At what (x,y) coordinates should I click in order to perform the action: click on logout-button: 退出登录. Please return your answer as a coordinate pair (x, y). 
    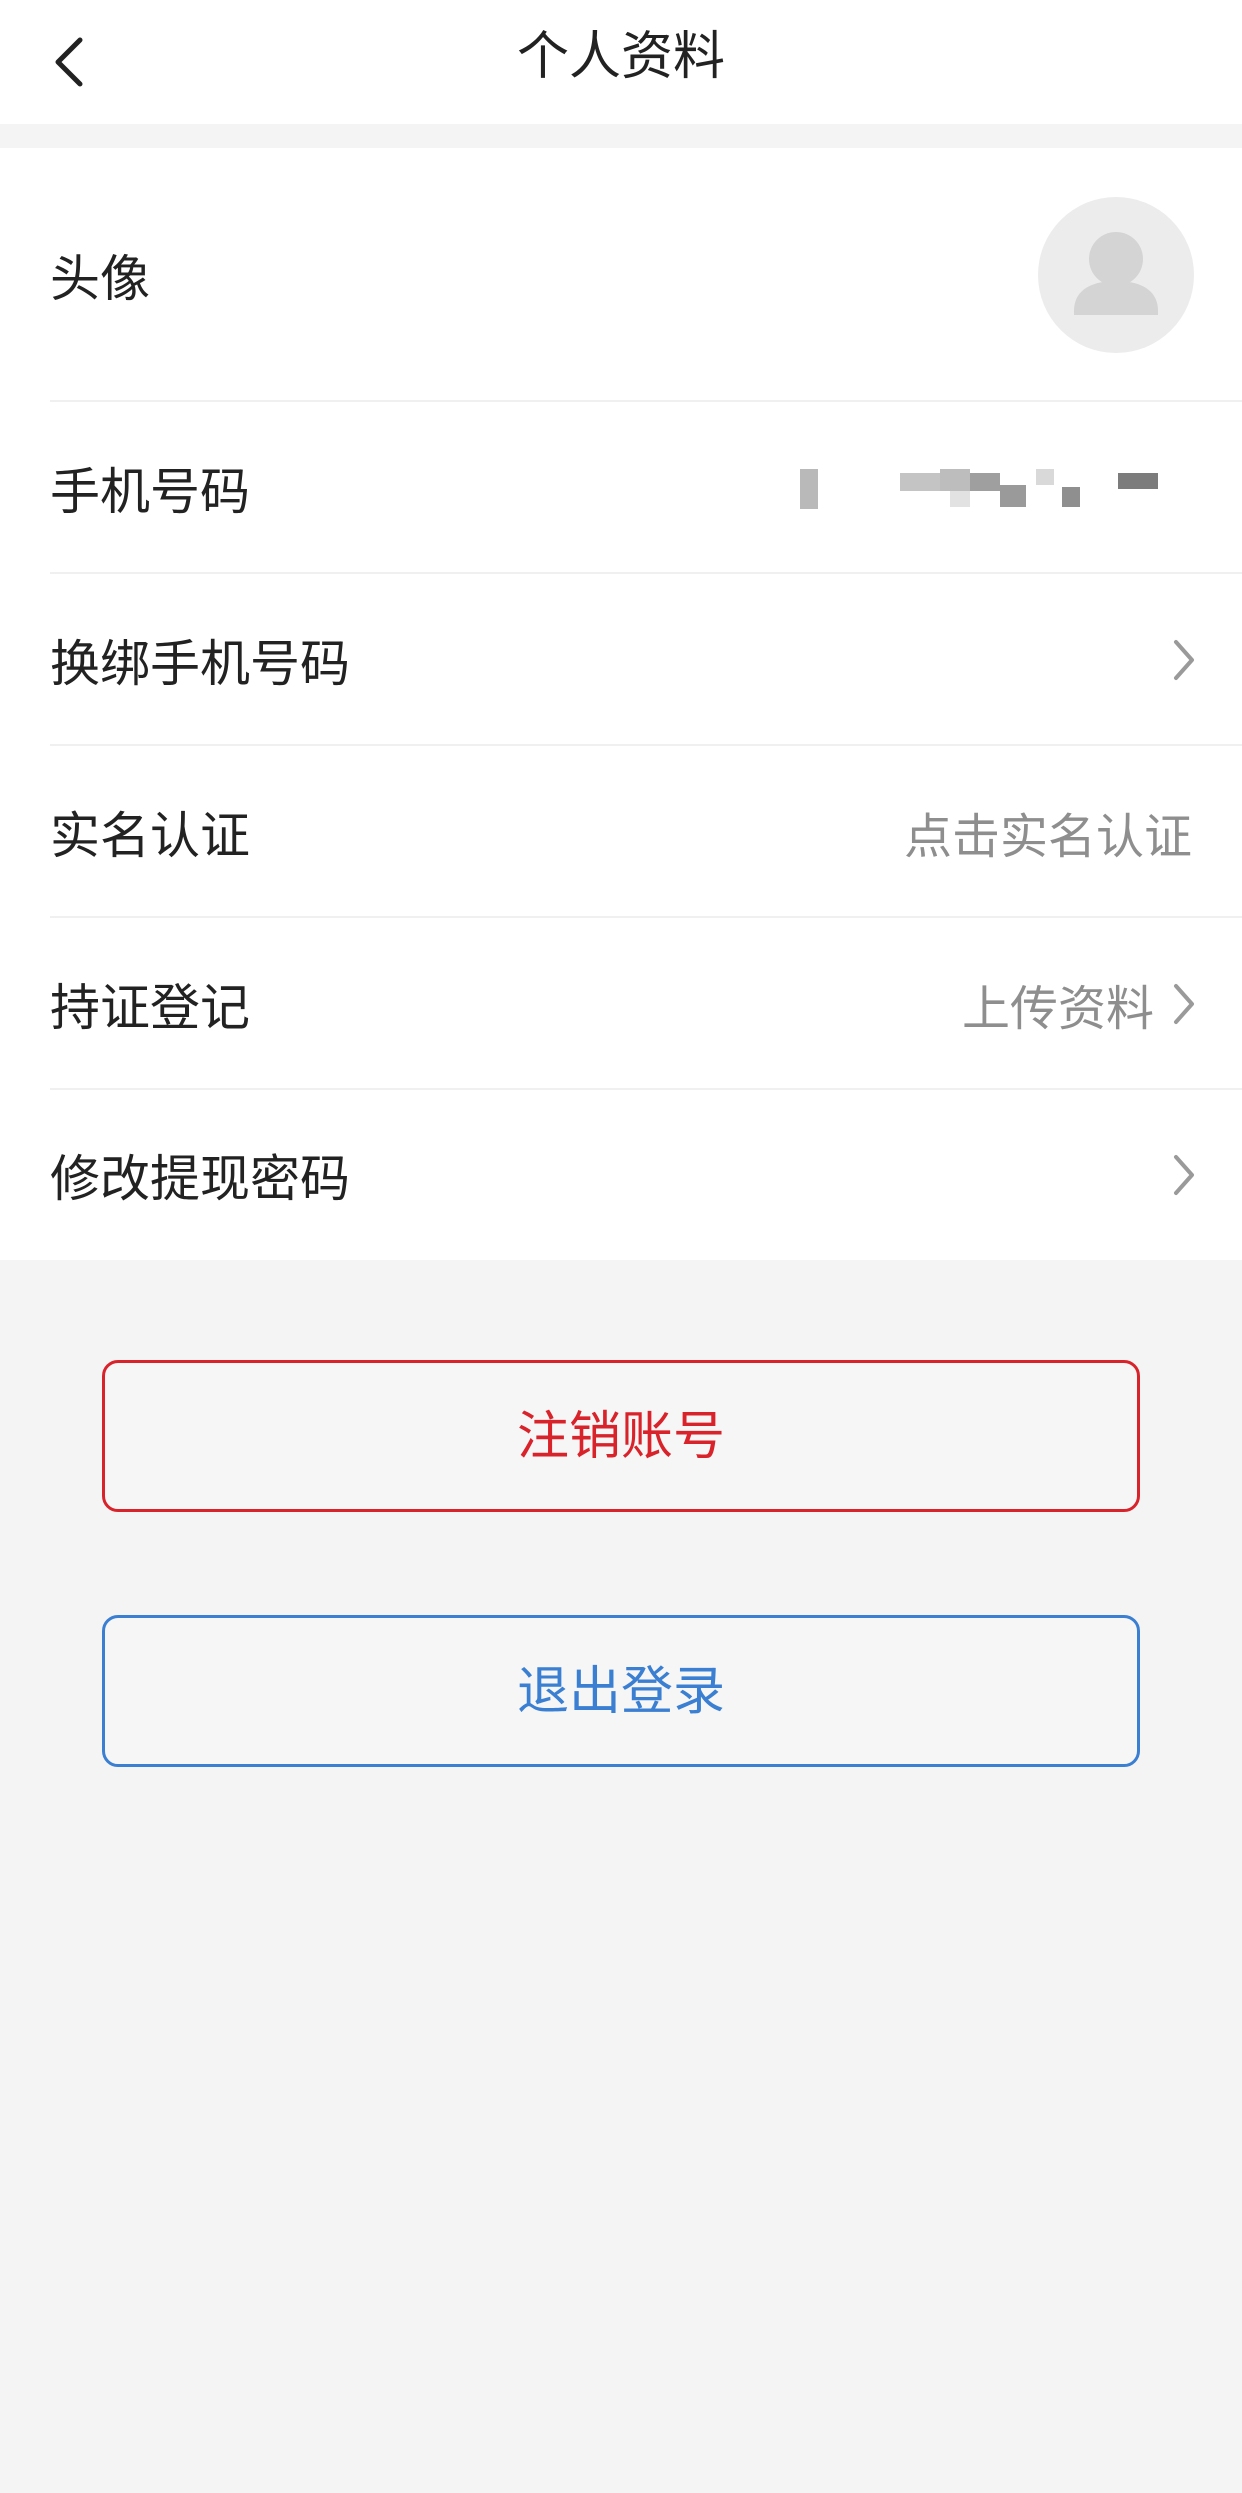
    Looking at the image, I should click on (621, 1691).